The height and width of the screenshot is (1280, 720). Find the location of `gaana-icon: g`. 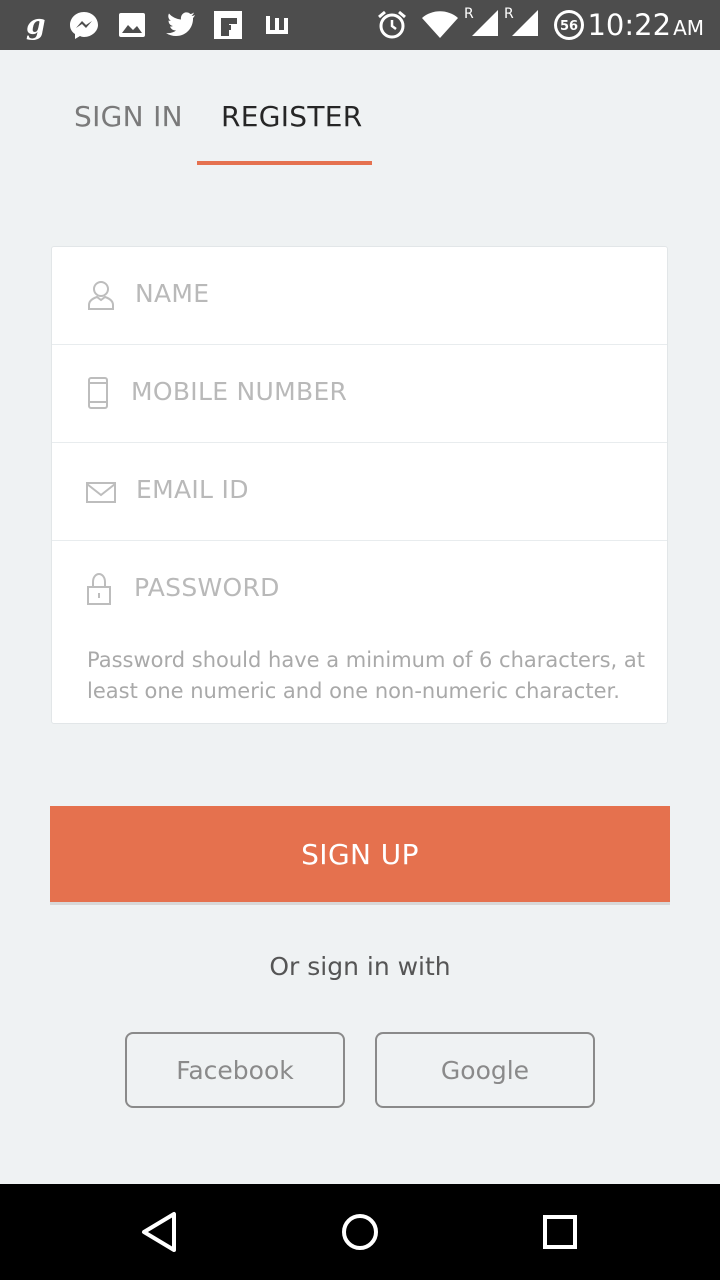

gaana-icon: g is located at coordinates (36, 25).